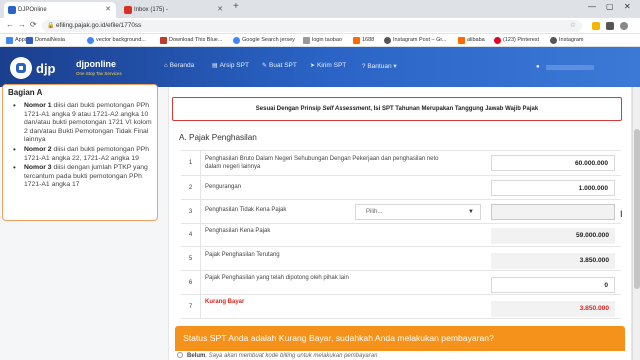  Describe the element at coordinates (313, 66) in the screenshot. I see `send-icon: ➤` at that location.